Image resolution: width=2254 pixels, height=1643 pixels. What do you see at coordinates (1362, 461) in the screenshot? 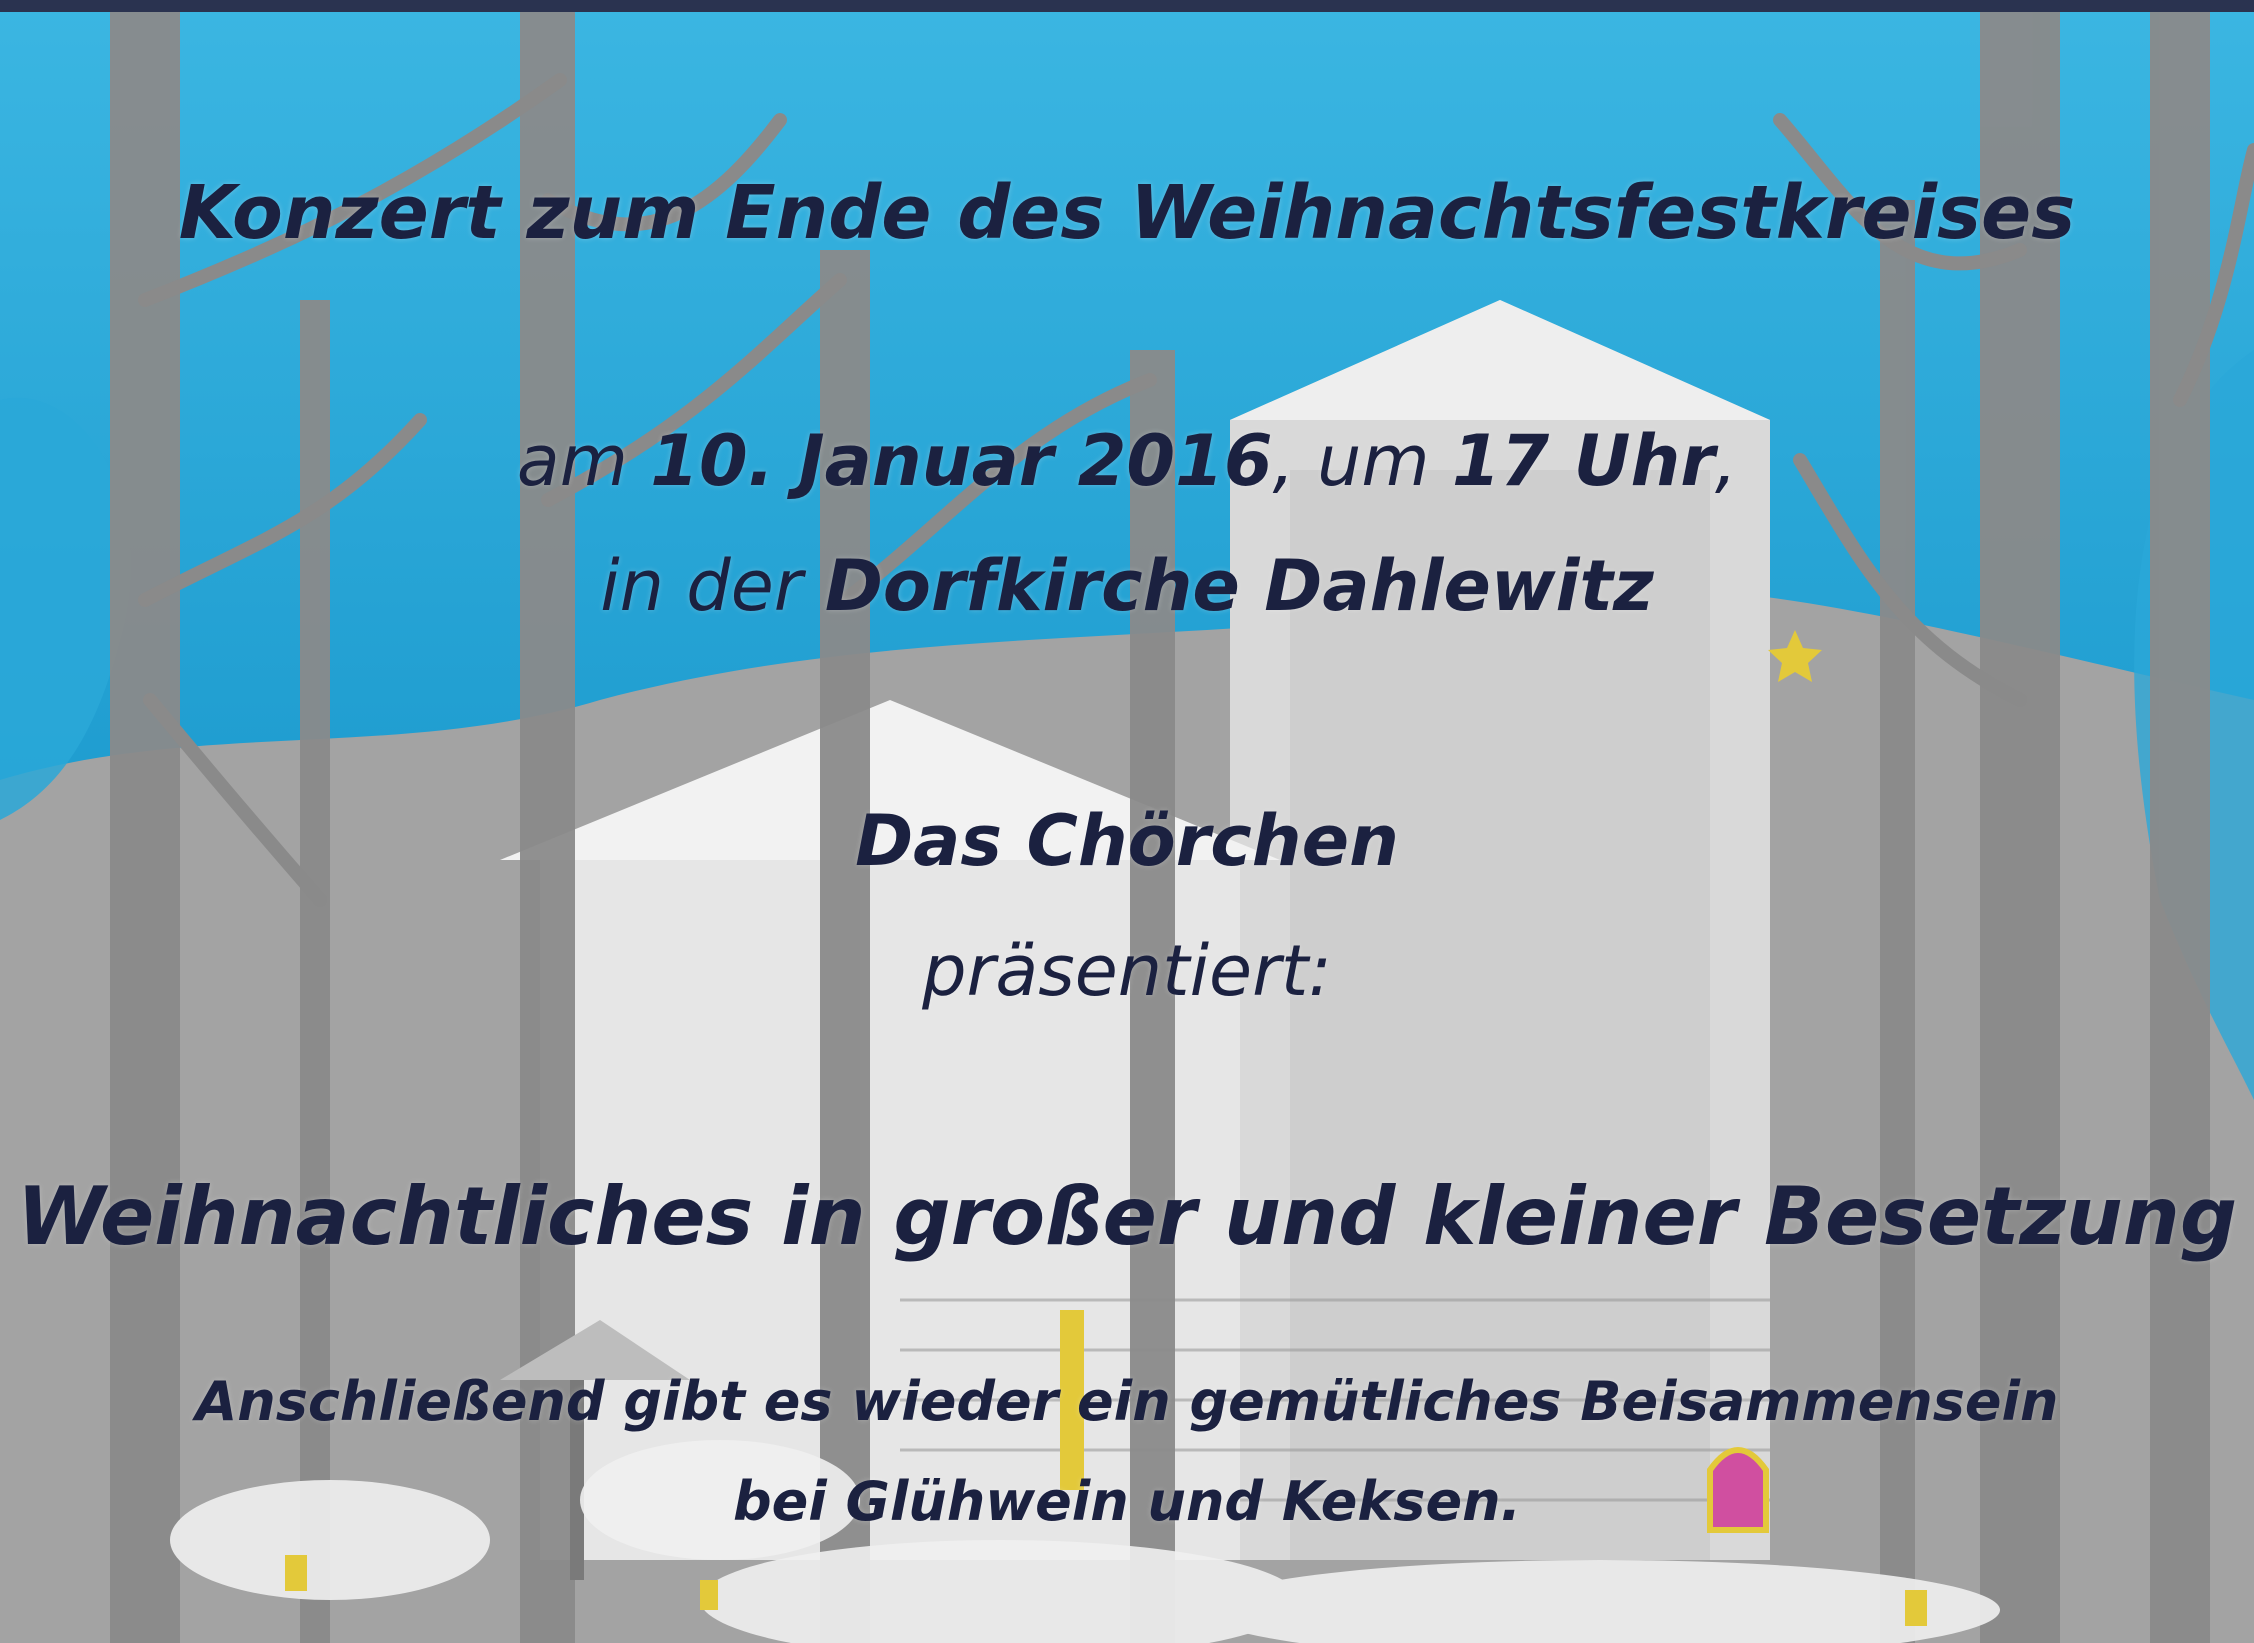
I see `date-middle: , um` at bounding box center [1362, 461].